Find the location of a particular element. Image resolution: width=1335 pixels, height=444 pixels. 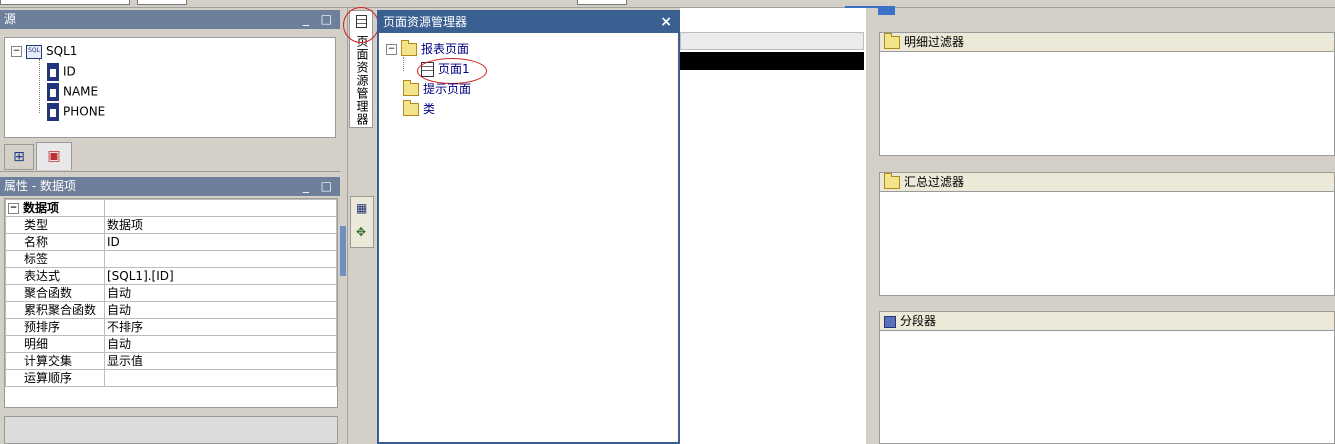

tree-report-pages: − 报表页面 is located at coordinates (428, 48).